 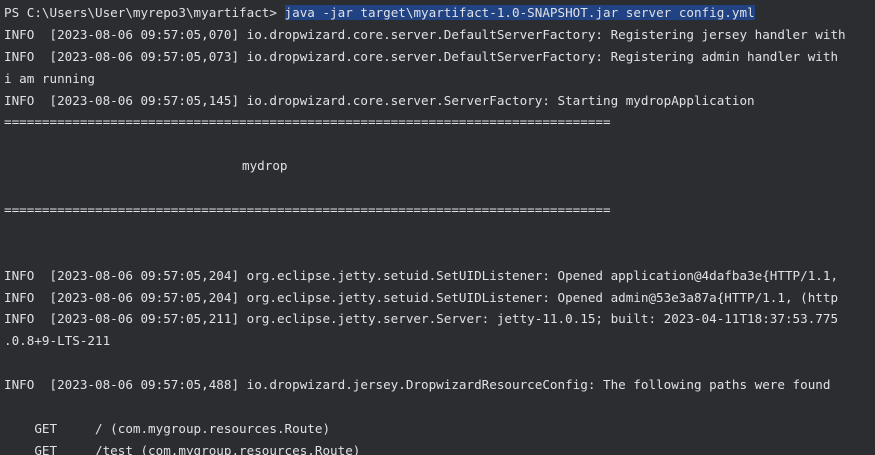 What do you see at coordinates (265, 166) in the screenshot?
I see `banner-title: mydrop` at bounding box center [265, 166].